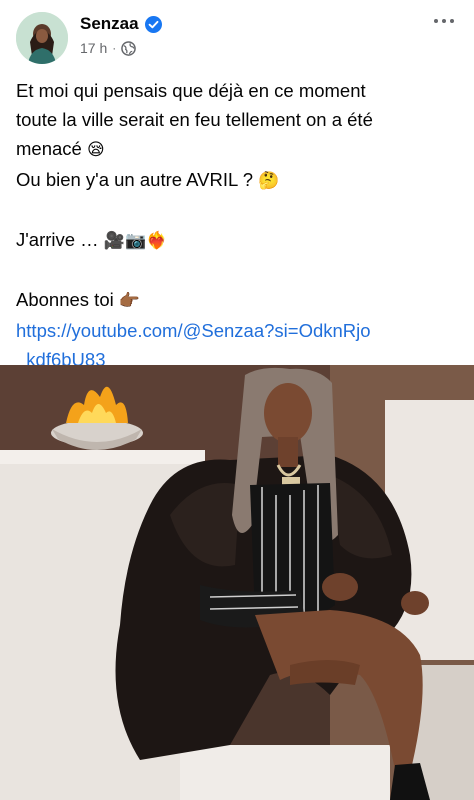 The height and width of the screenshot is (800, 474). Describe the element at coordinates (109, 24) in the screenshot. I see `author-name: Senzaa` at that location.